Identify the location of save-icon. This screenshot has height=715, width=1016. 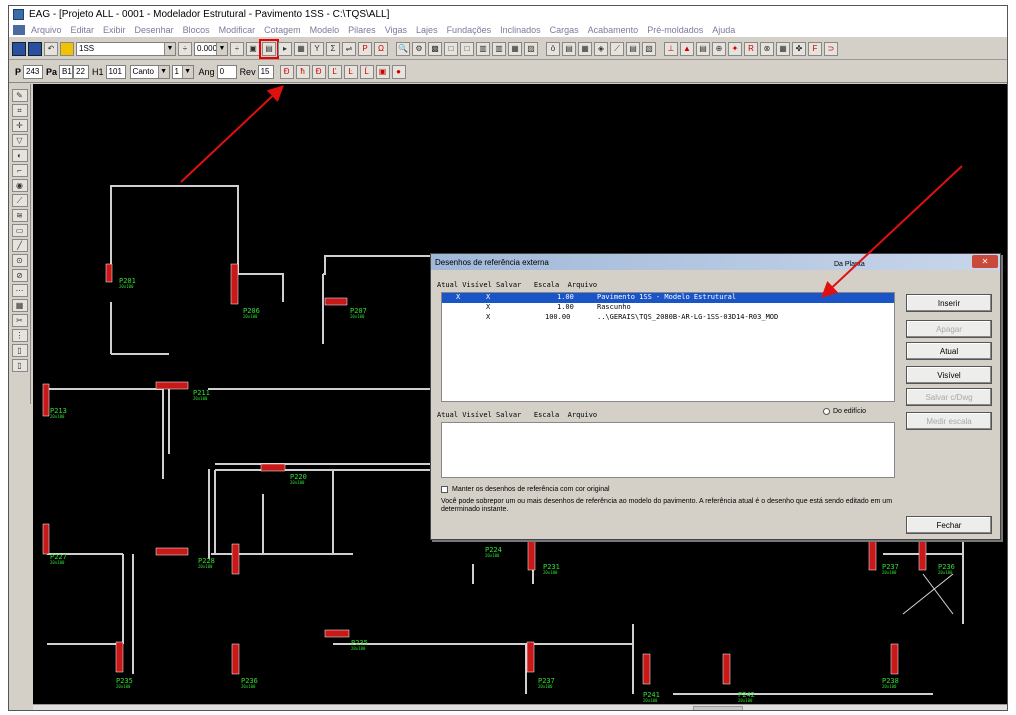
(19, 48).